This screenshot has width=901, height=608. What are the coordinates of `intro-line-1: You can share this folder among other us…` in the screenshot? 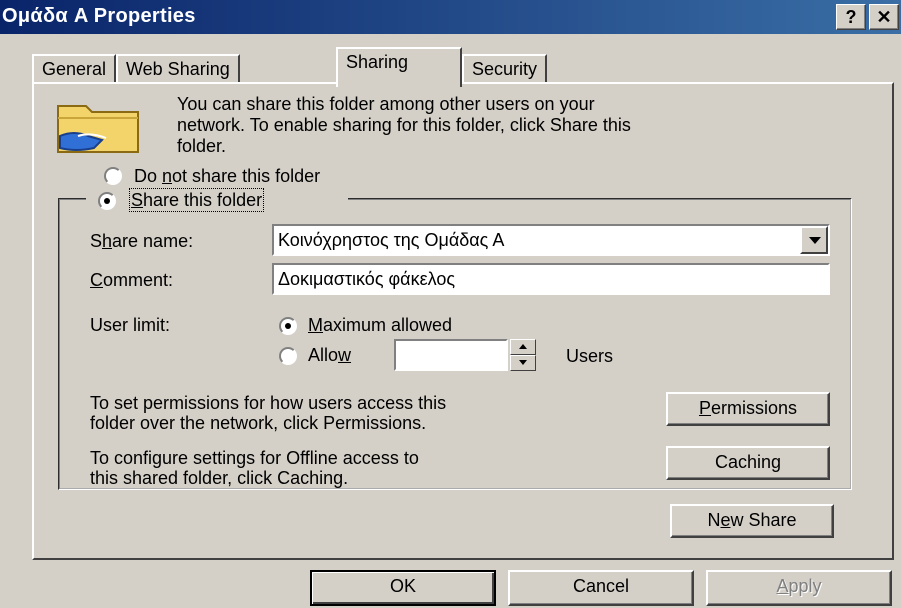 It's located at (386, 104).